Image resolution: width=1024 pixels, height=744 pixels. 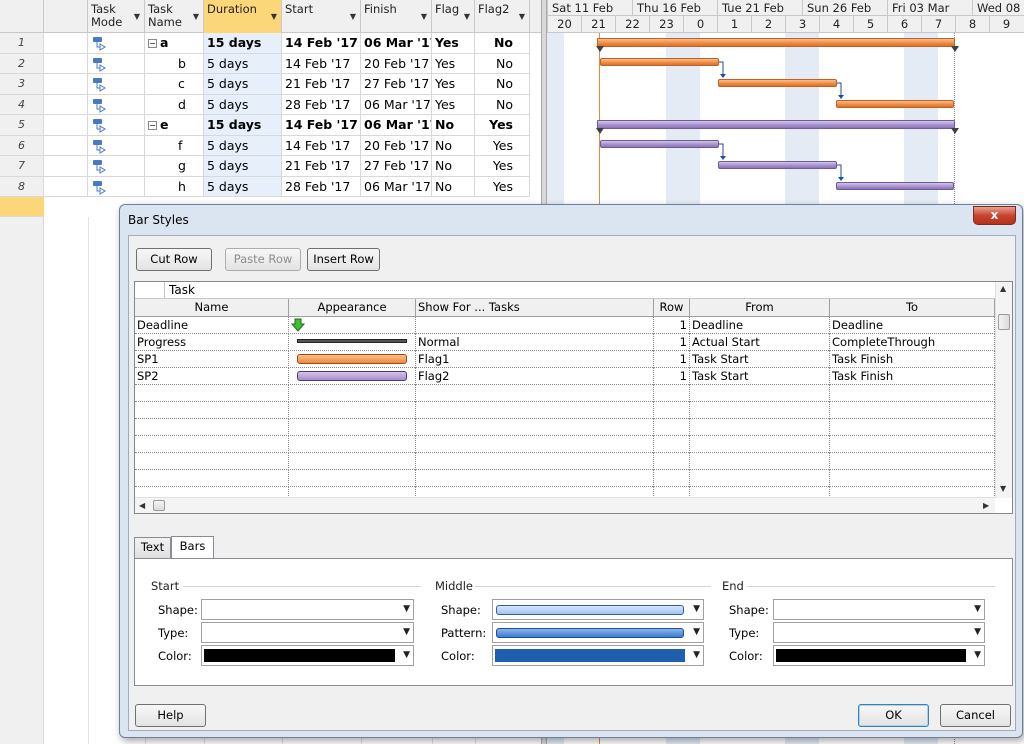 What do you see at coordinates (396, 145) in the screenshot?
I see `finish-cell: 20 Feb '17` at bounding box center [396, 145].